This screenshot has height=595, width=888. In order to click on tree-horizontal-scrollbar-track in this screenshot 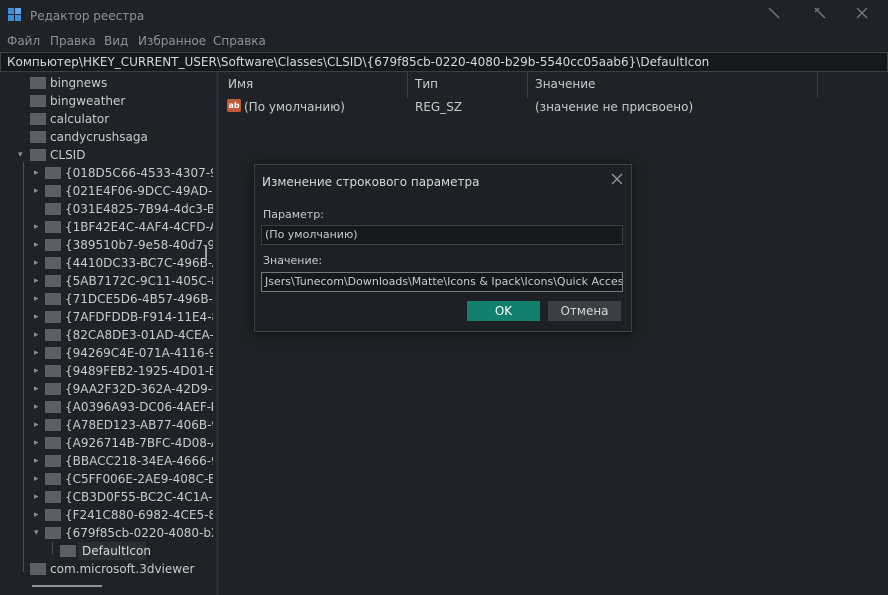, I will do `click(106, 587)`.